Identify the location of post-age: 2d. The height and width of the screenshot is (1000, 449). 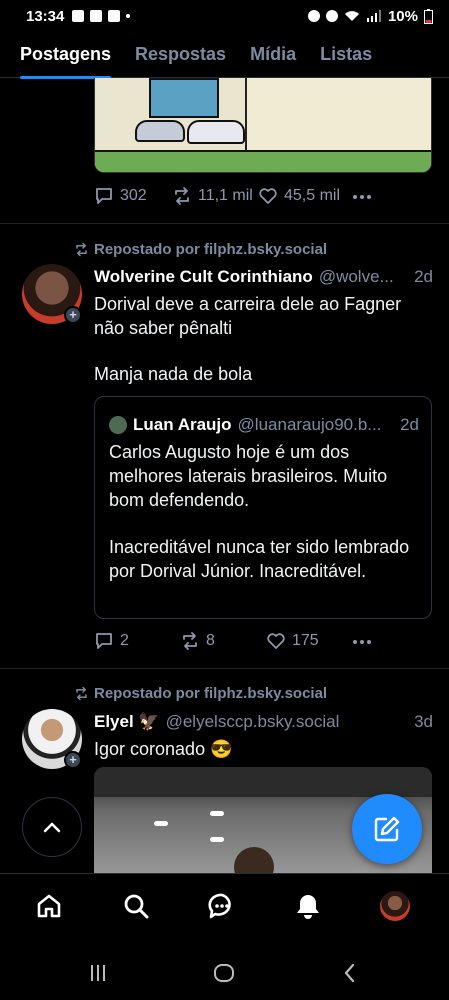
(423, 276).